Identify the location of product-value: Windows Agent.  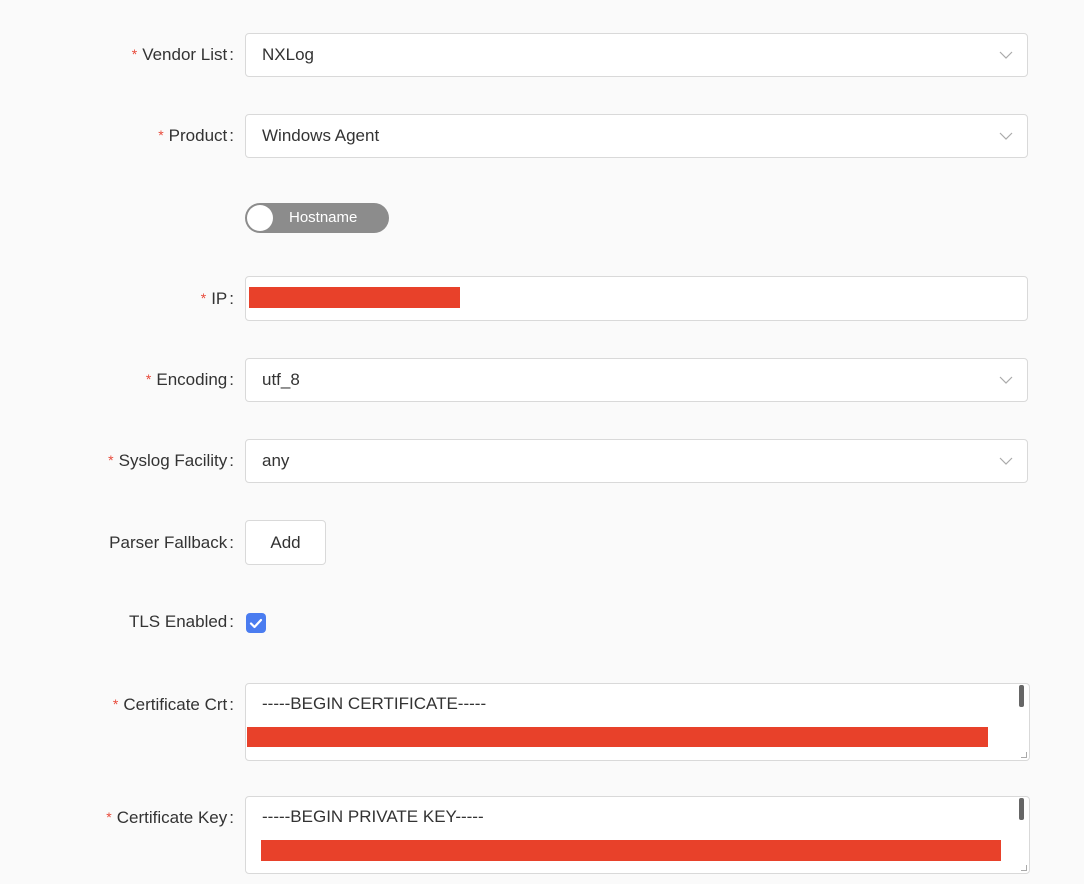
(321, 135).